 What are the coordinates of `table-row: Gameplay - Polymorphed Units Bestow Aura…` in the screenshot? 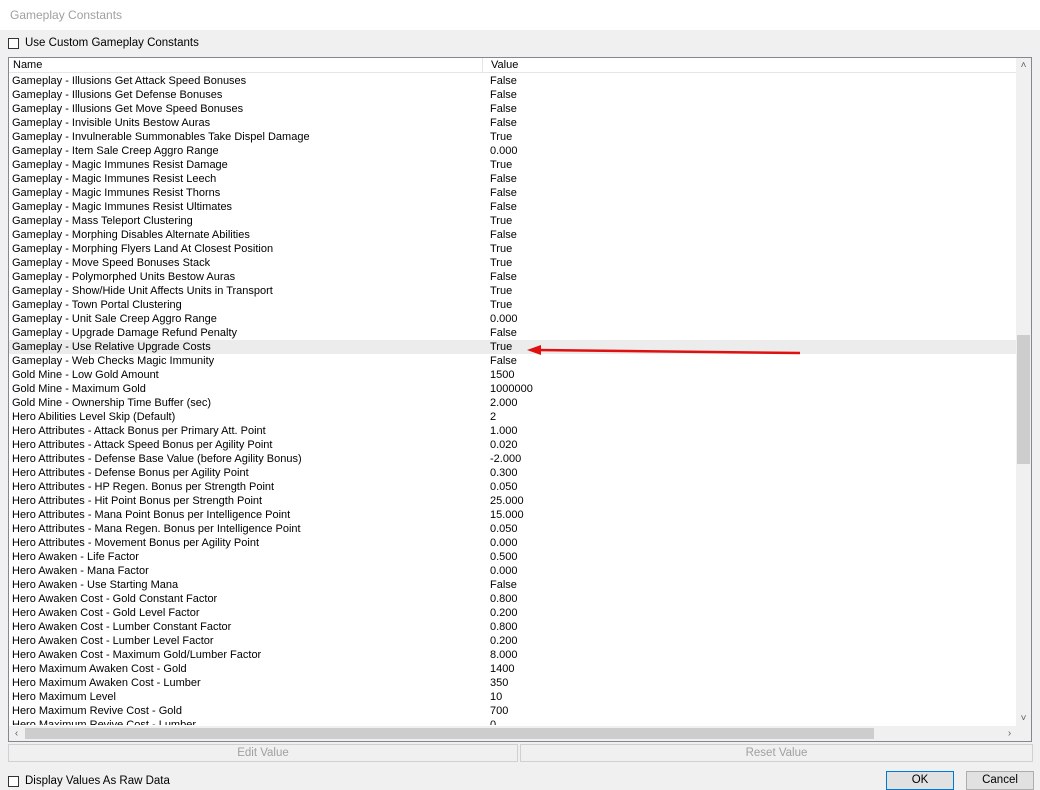 It's located at (513, 277).